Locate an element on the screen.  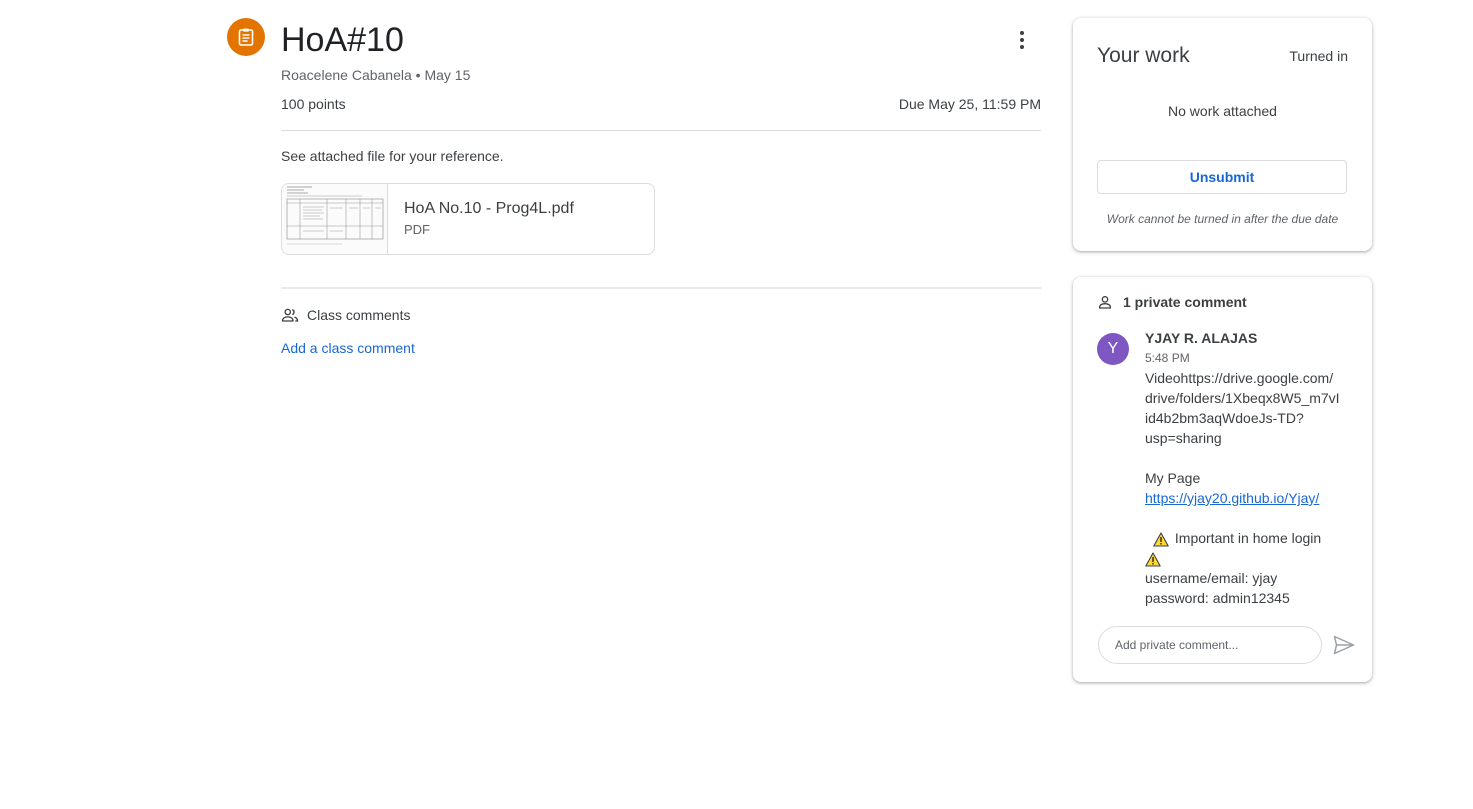
private-comment-count: 1 private comment is located at coordinates (1185, 302).